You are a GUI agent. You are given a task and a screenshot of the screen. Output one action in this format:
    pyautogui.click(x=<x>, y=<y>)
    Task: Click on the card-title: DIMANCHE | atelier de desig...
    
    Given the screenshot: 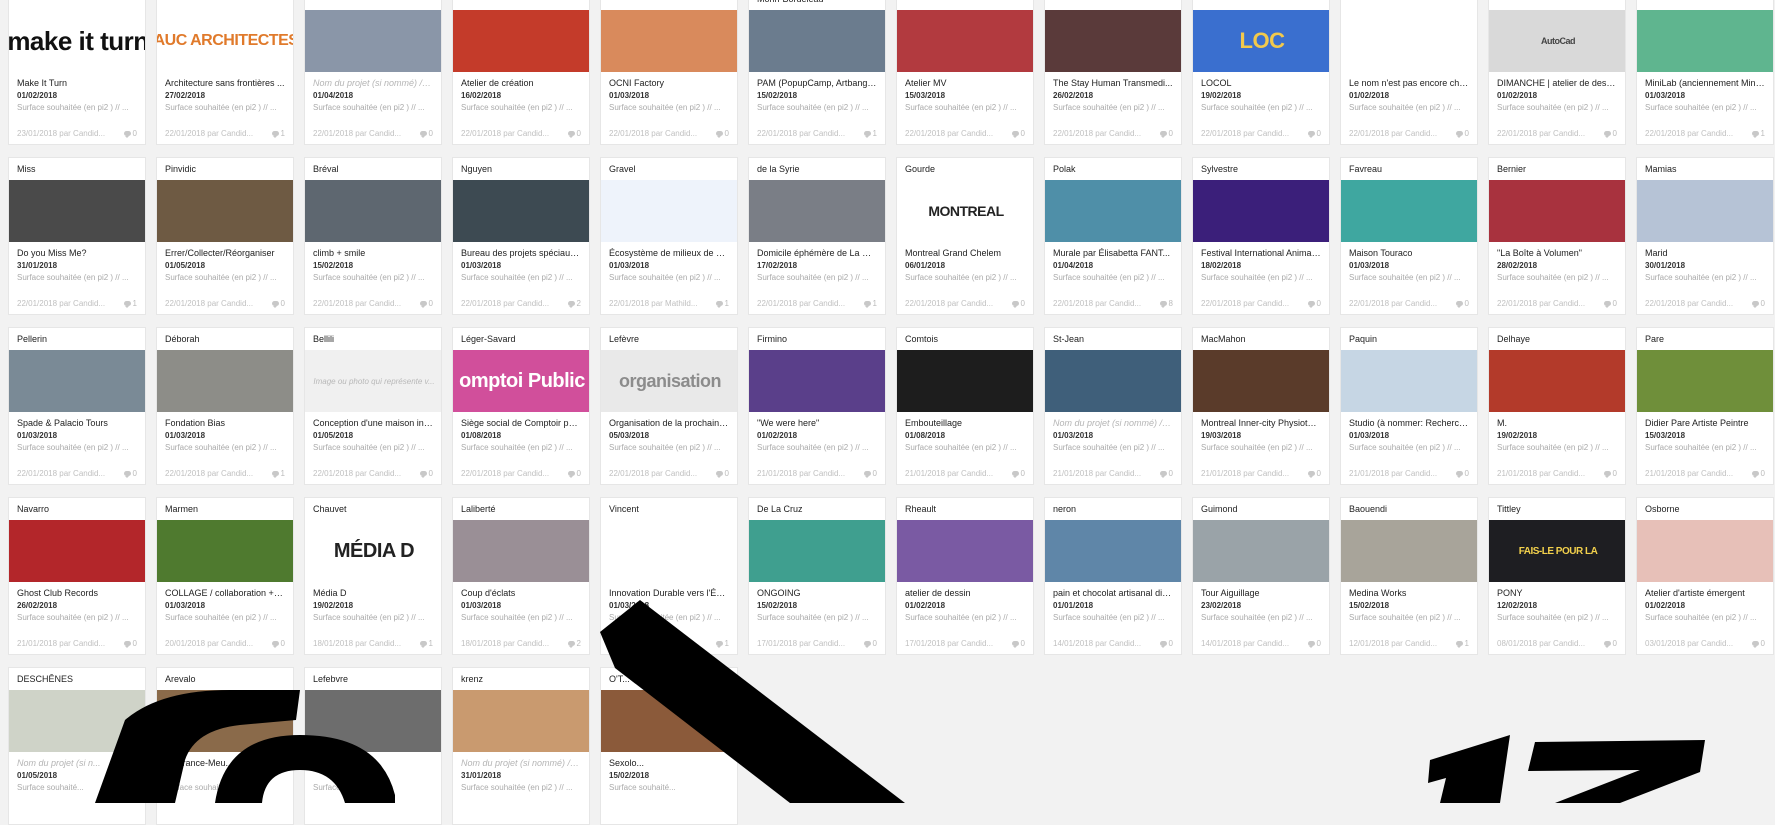 What is the action you would take?
    pyautogui.click(x=1557, y=83)
    